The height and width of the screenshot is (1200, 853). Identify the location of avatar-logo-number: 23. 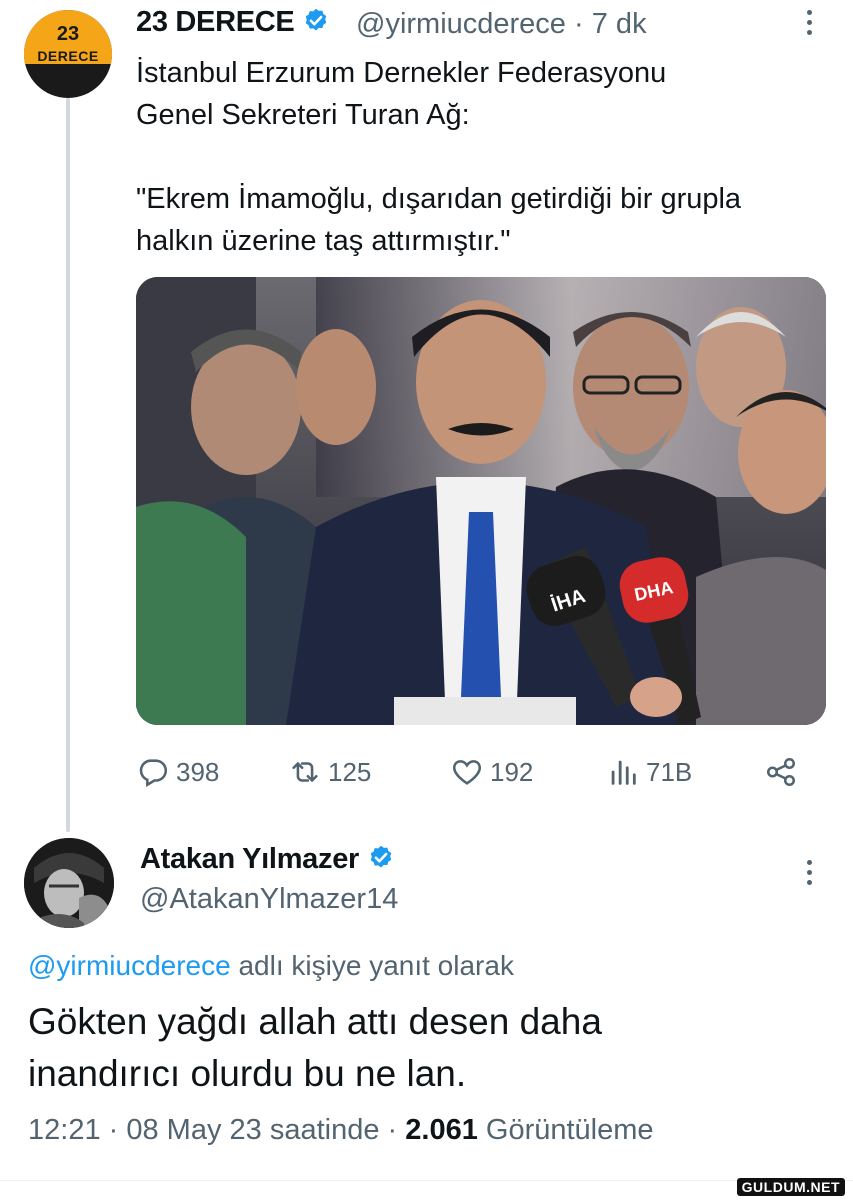
(68, 34).